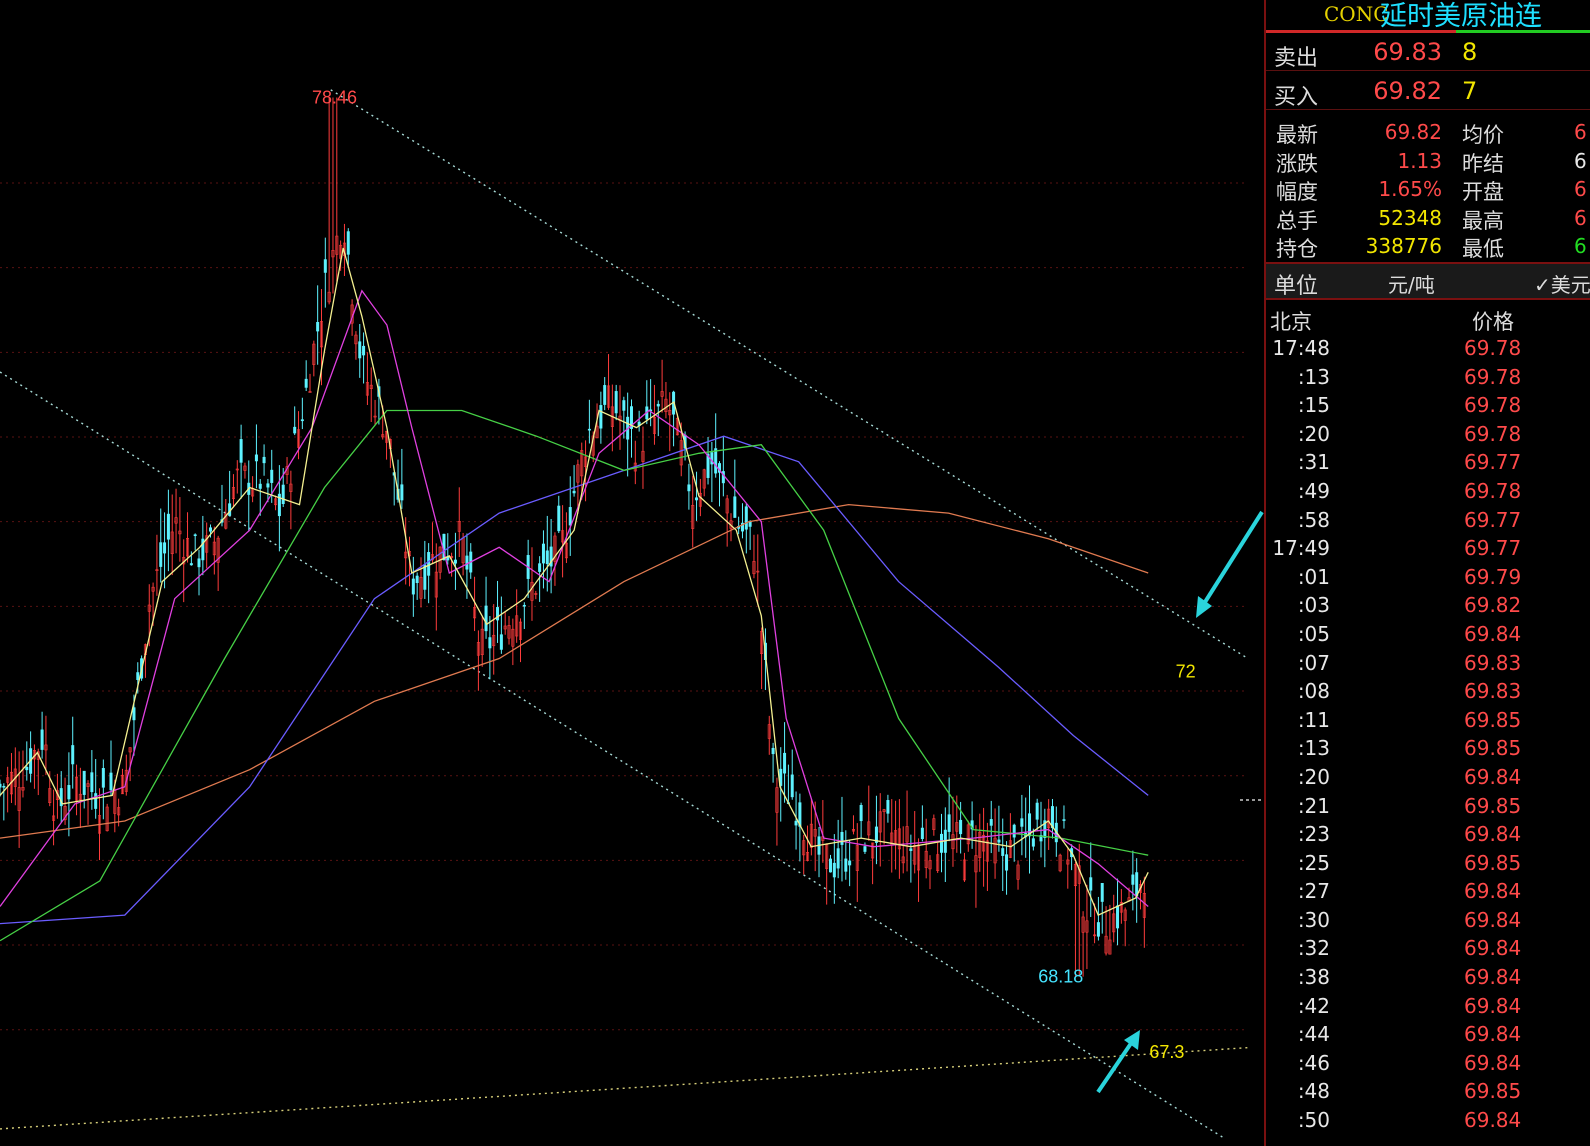 Image resolution: width=1590 pixels, height=1146 pixels. I want to click on tick-time: :08, so click(1313, 691).